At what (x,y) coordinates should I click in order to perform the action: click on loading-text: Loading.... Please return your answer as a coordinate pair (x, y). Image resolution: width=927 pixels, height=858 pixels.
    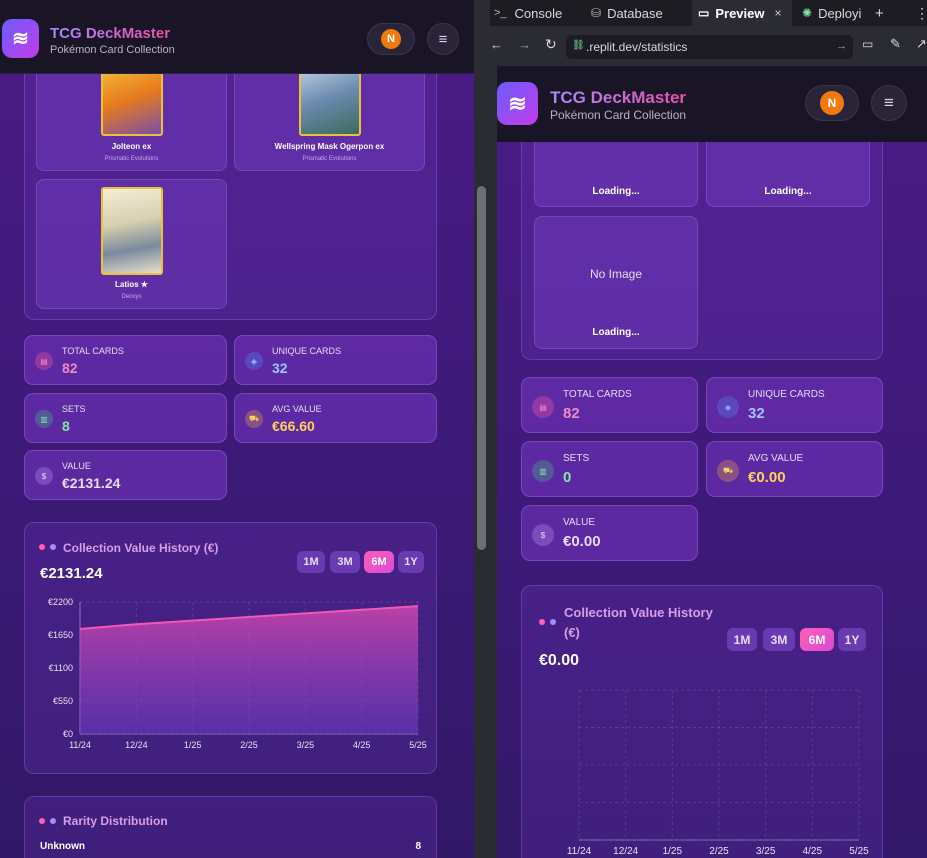
    Looking at the image, I should click on (616, 191).